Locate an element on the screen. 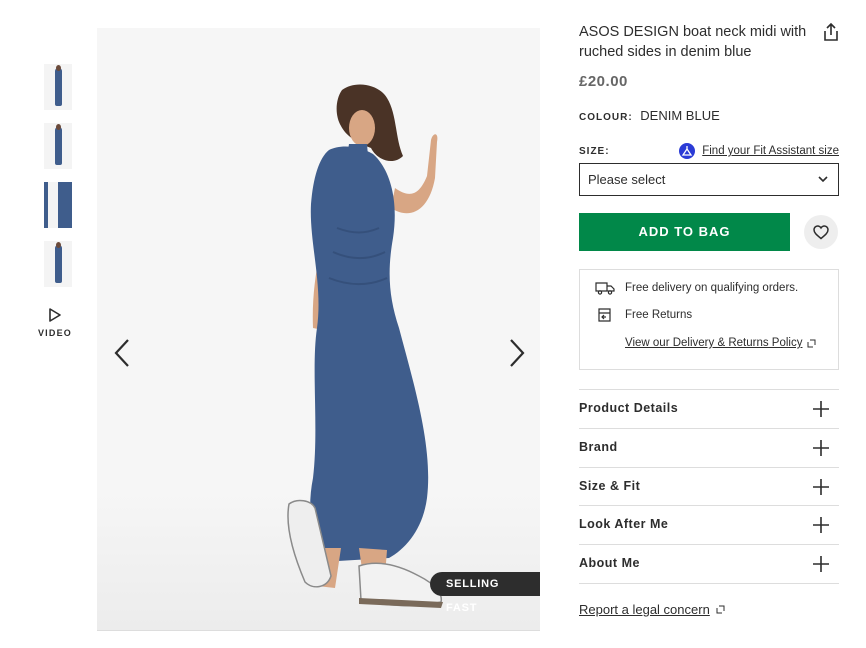  accordion-label: Brand is located at coordinates (598, 446).